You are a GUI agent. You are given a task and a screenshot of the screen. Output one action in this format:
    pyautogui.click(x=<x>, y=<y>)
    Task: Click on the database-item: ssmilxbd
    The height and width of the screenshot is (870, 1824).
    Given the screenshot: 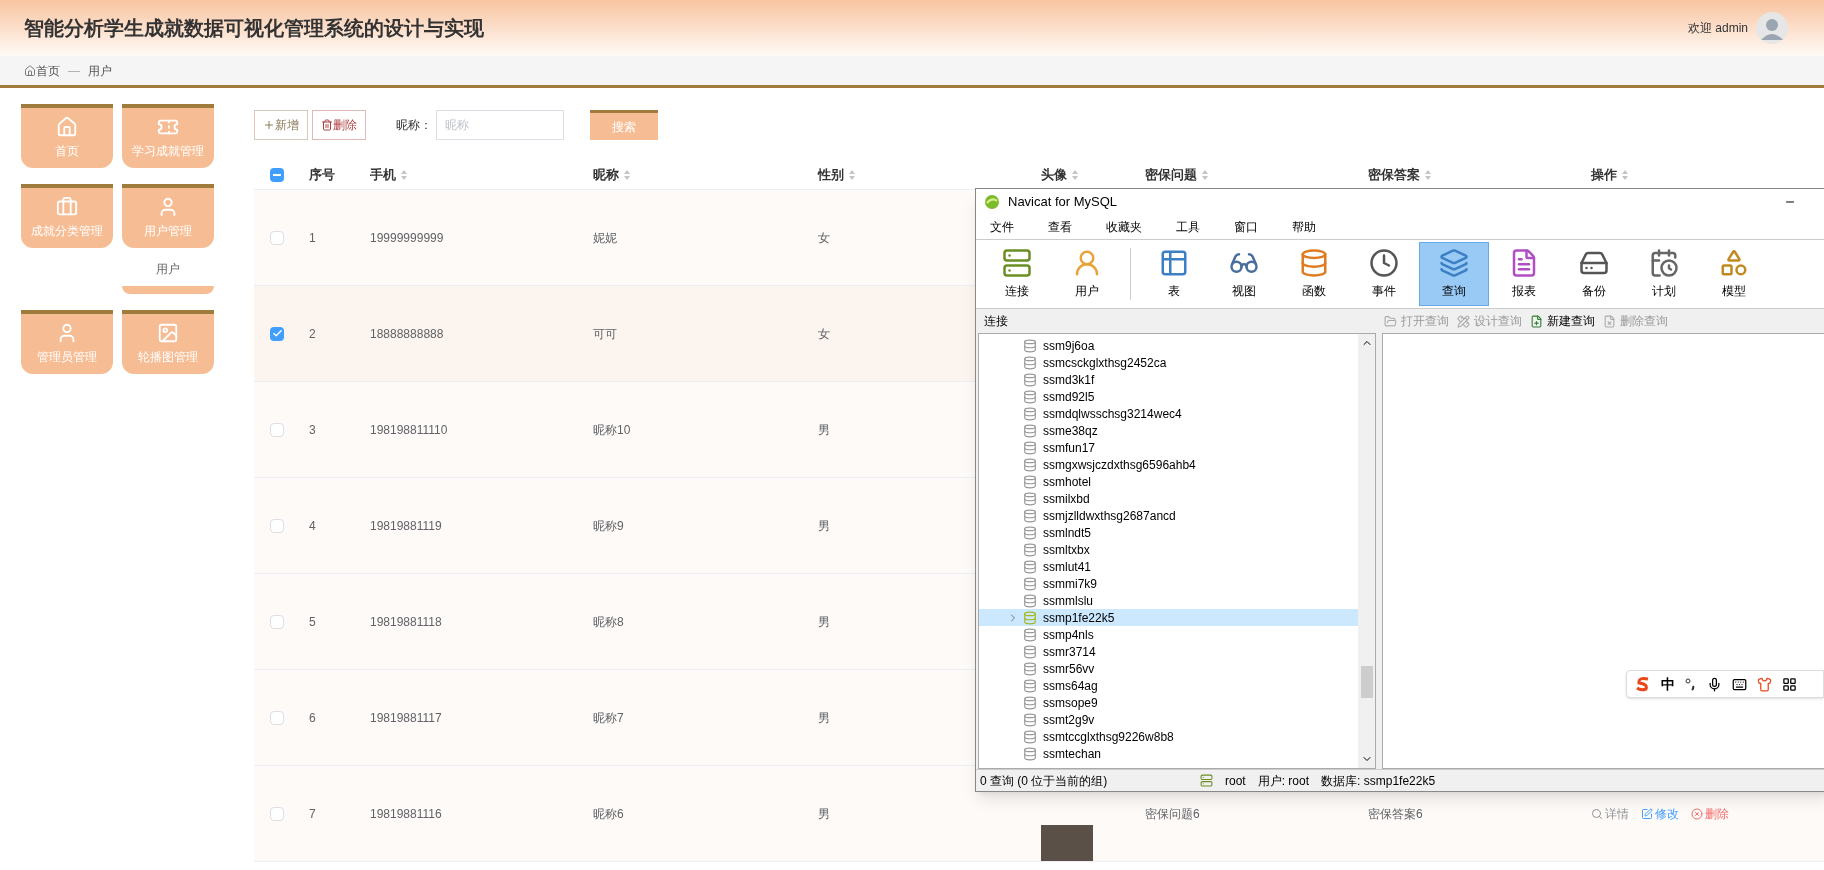 What is the action you would take?
    pyautogui.click(x=1168, y=498)
    